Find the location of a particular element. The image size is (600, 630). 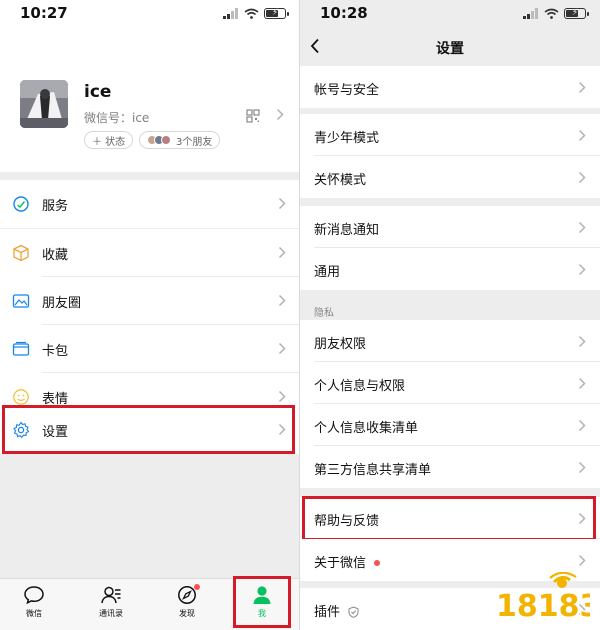

menu-item-services: 服务 is located at coordinates (150, 204).